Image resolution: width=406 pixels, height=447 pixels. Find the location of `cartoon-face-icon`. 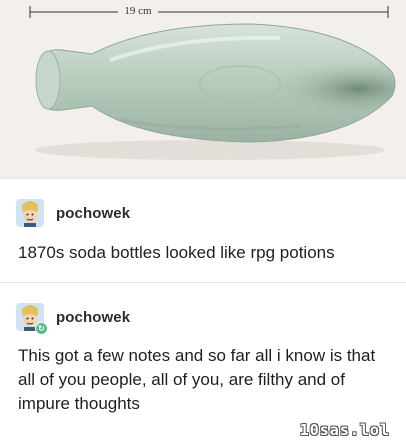

cartoon-face-icon is located at coordinates (30, 213).